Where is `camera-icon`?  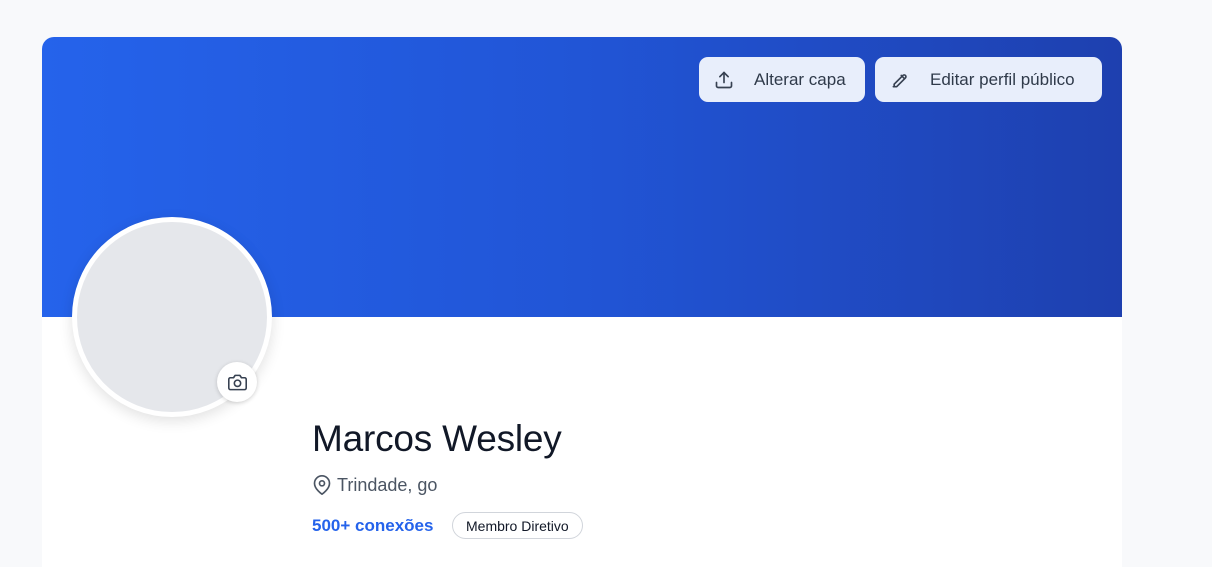 camera-icon is located at coordinates (237, 382).